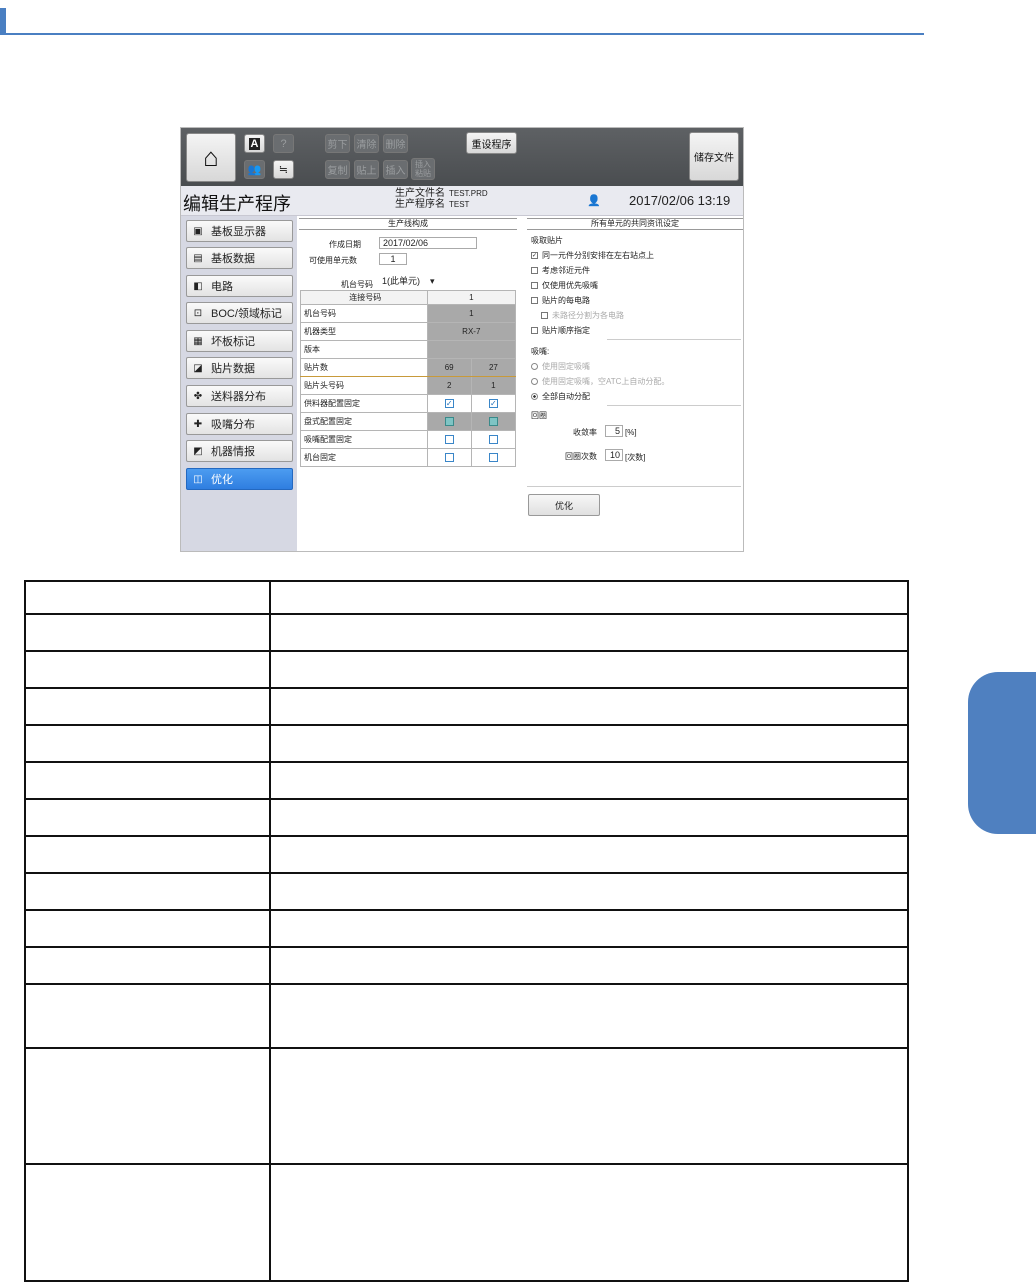  I want to click on machine-no-select: 1(此单元) ▾, so click(410, 282).